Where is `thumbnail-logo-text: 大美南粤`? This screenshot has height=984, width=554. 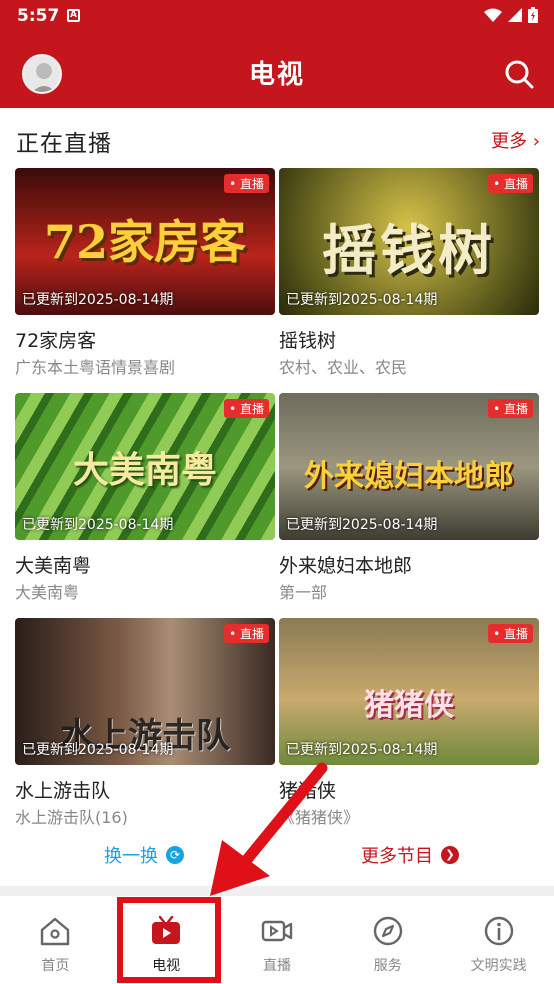 thumbnail-logo-text: 大美南粤 is located at coordinates (144, 470).